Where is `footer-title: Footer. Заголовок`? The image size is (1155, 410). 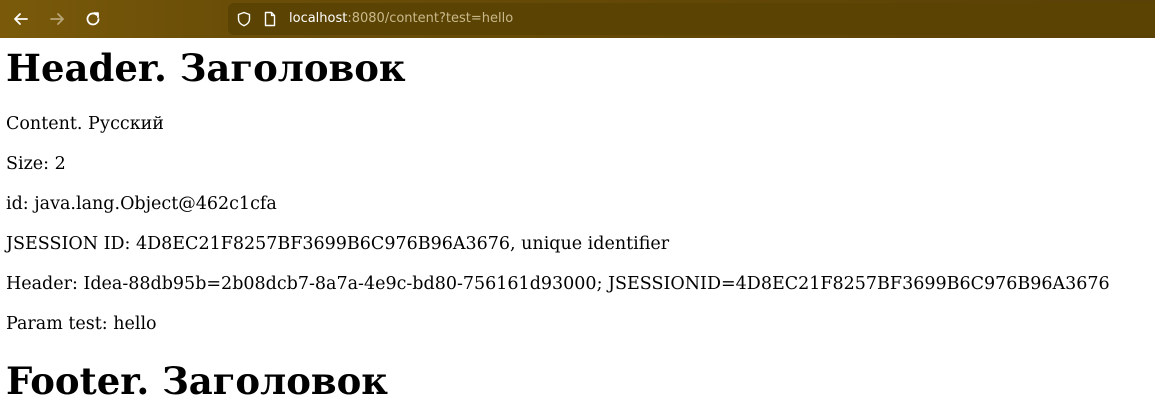 footer-title: Footer. Заголовок is located at coordinates (197, 381).